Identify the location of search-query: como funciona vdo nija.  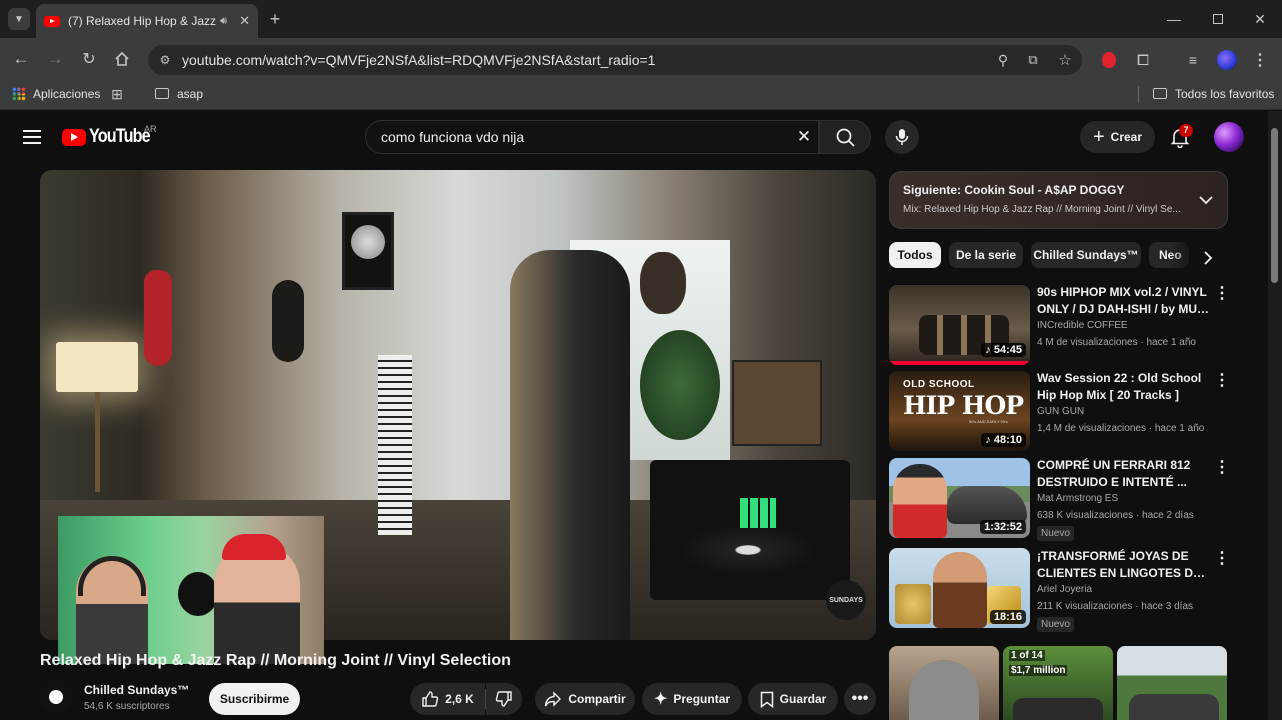
(453, 137).